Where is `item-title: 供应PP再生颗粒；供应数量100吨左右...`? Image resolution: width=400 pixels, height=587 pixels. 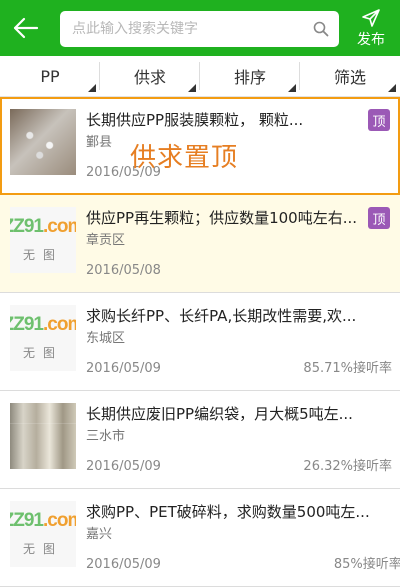
item-title: 供应PP再生颗粒；供应数量100吨左右... is located at coordinates (222, 218).